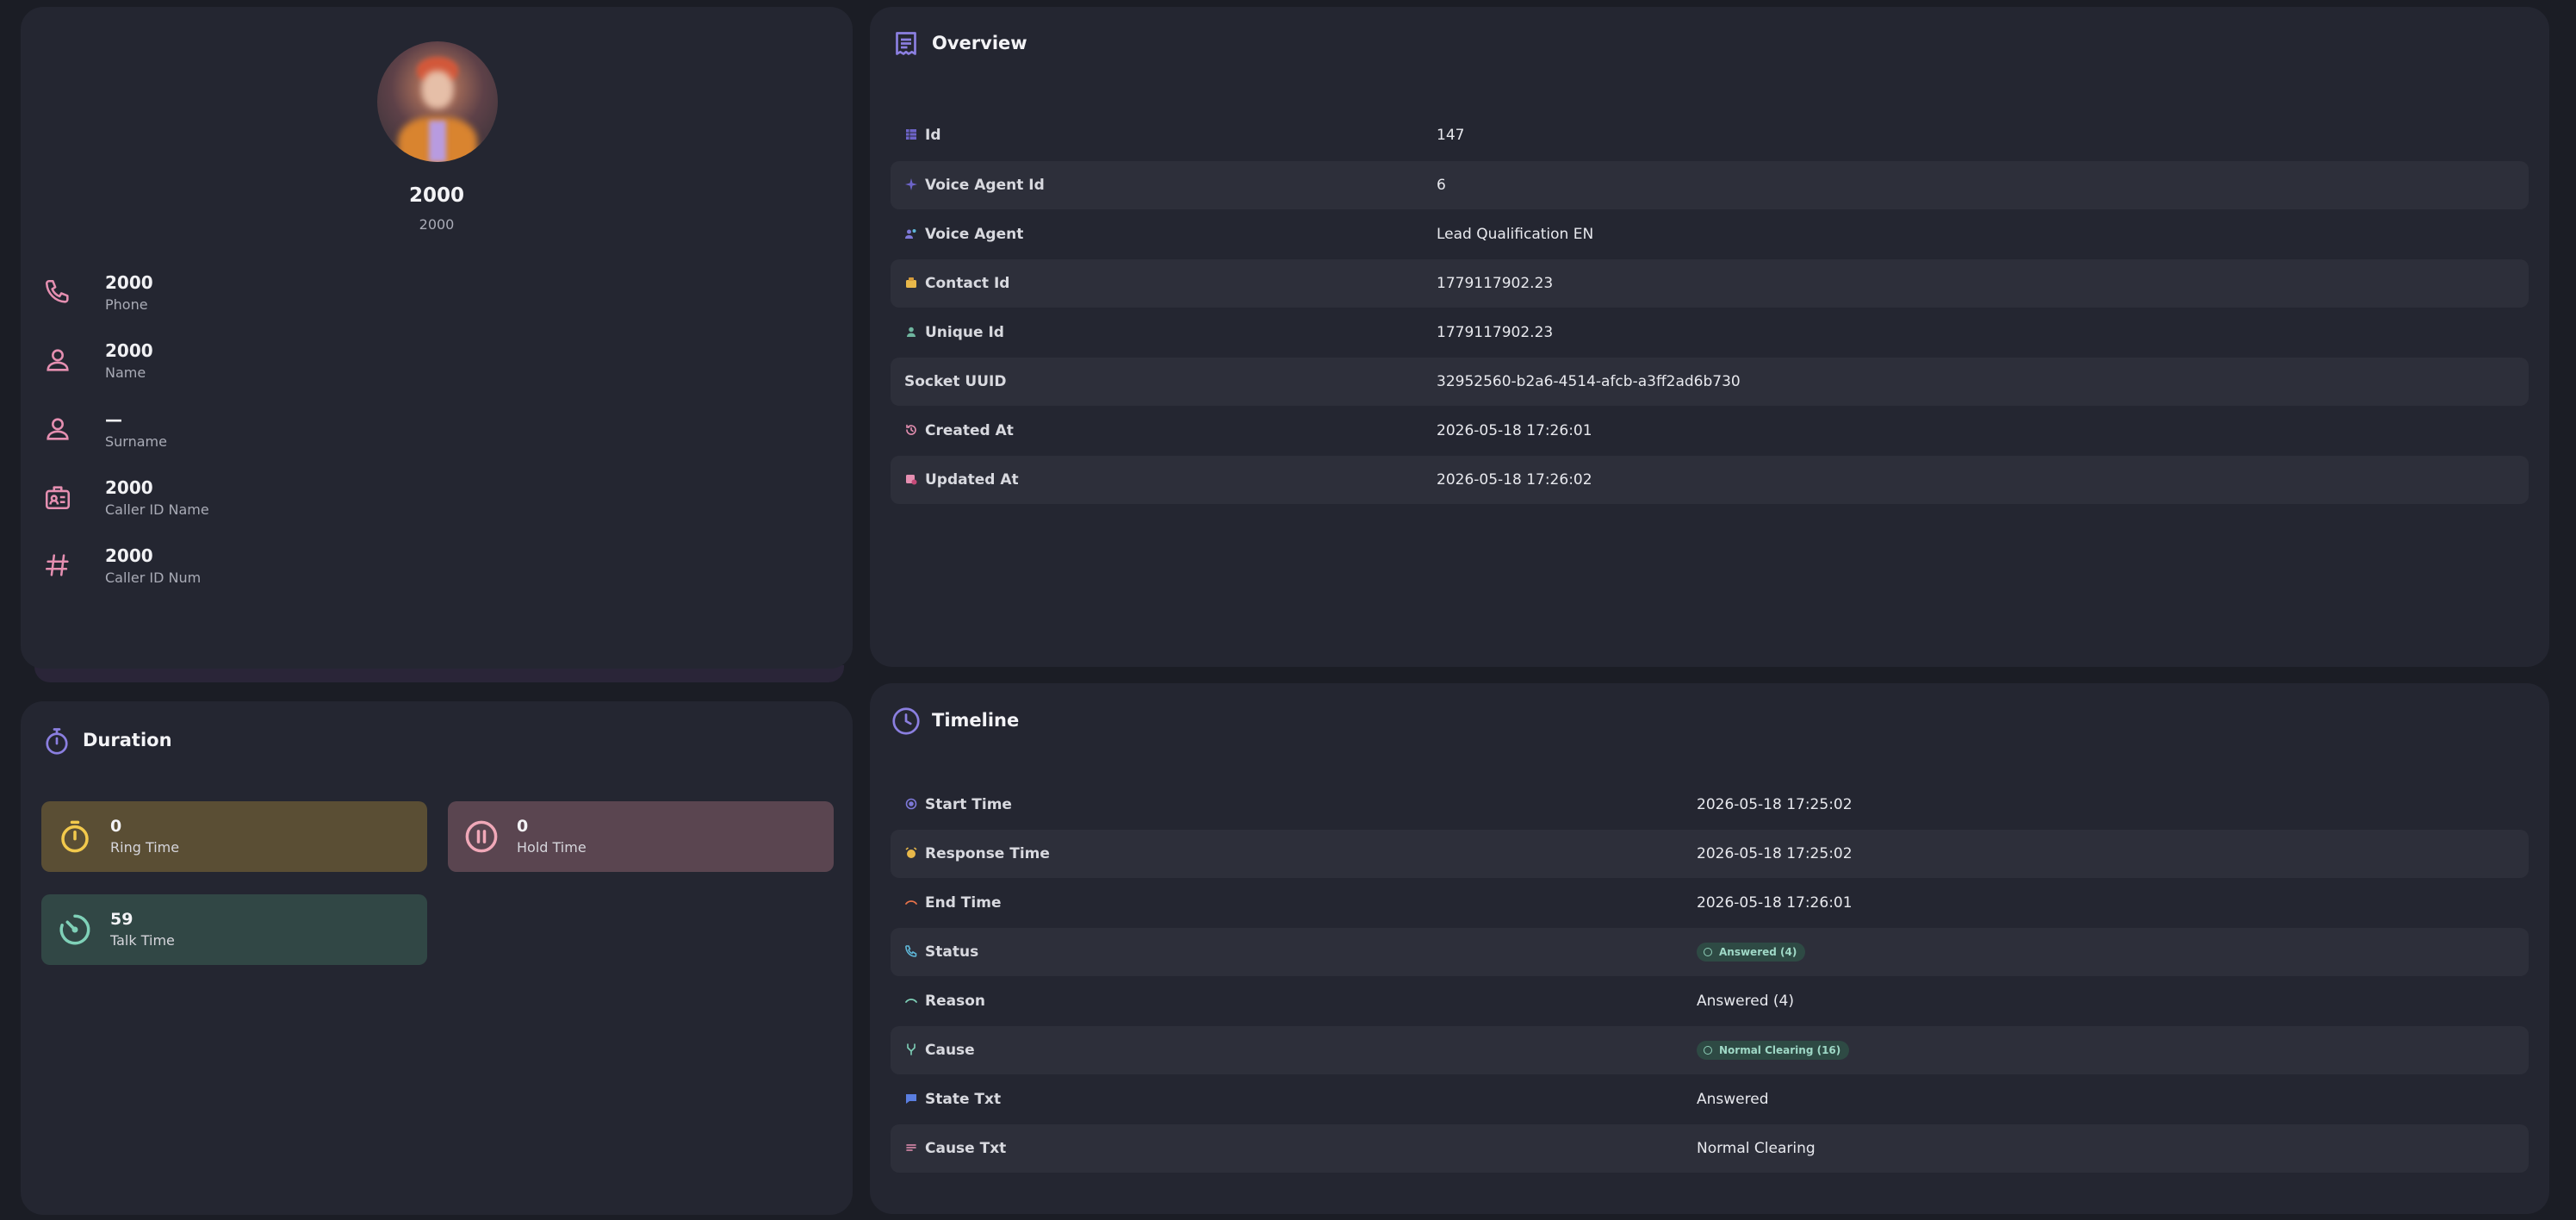 This screenshot has height=1220, width=2576. Describe the element at coordinates (911, 1099) in the screenshot. I see `chat-icon` at that location.